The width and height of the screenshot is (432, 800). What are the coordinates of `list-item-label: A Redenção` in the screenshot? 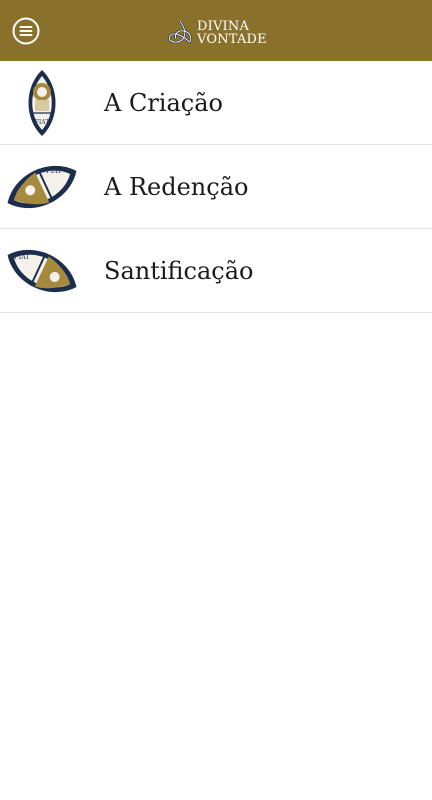 It's located at (176, 187).